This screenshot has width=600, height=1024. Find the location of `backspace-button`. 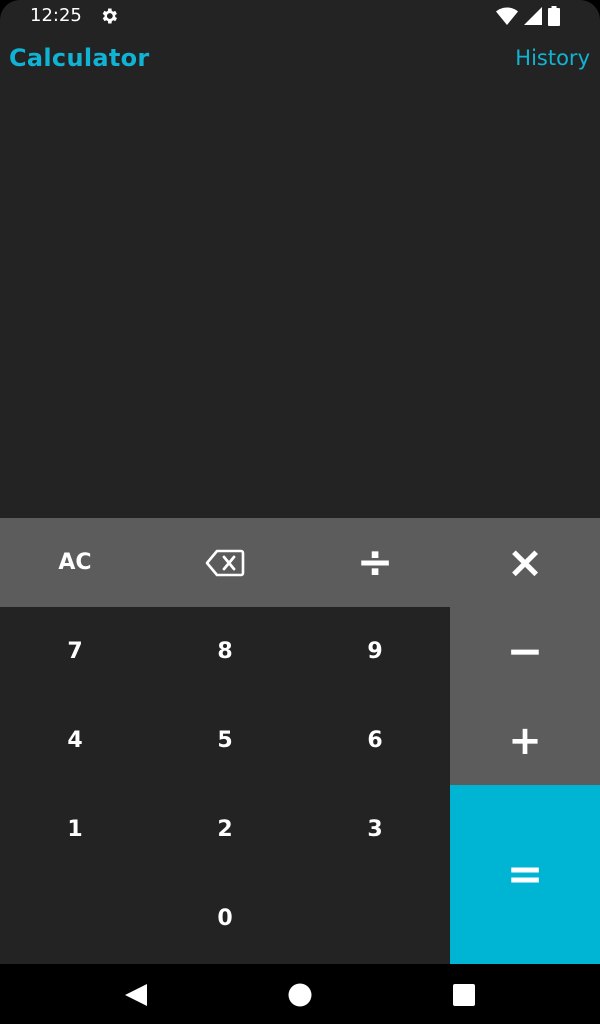

backspace-button is located at coordinates (225, 562).